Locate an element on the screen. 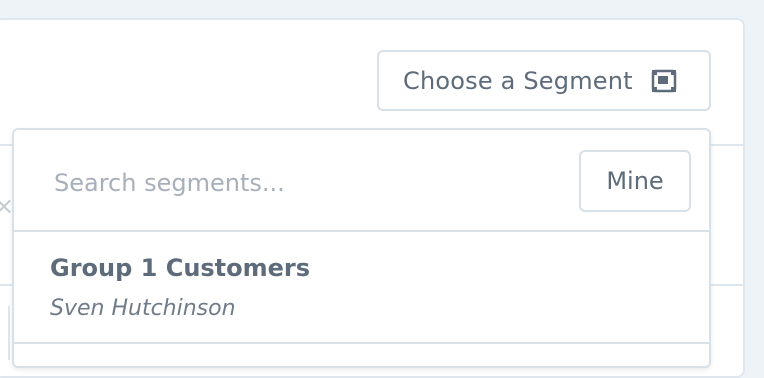 This screenshot has height=378, width=764. choose-segment-button: Choose a Segment is located at coordinates (544, 80).